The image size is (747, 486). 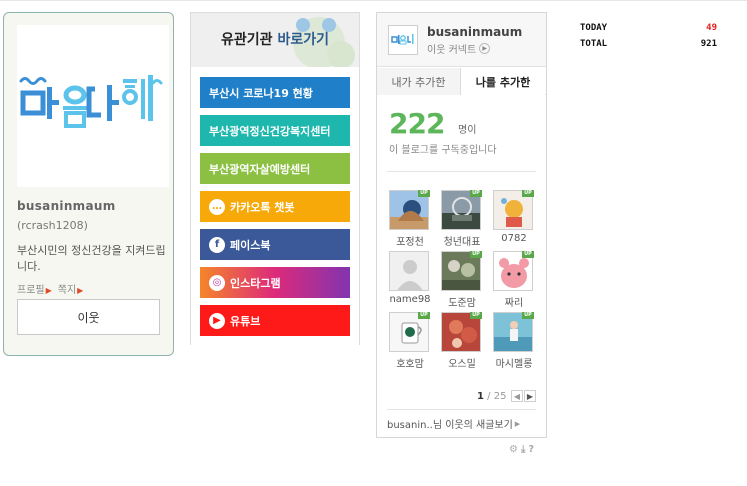 I want to click on neighbor-thumbnail, so click(x=409, y=271).